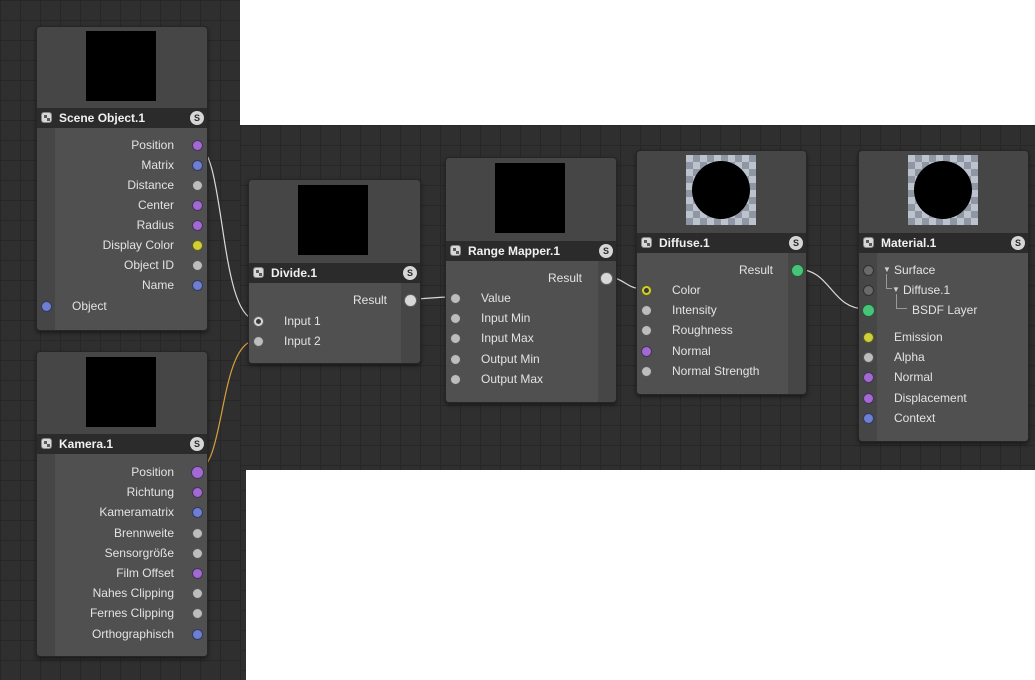 The image size is (1035, 680). Describe the element at coordinates (122, 593) in the screenshot. I see `port-row-nahes-clipping: Nahes Clipping` at that location.